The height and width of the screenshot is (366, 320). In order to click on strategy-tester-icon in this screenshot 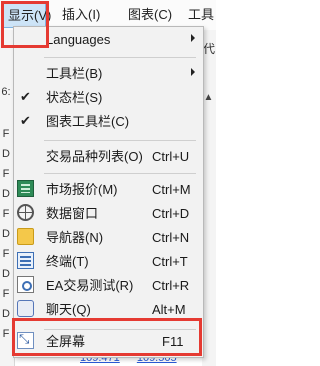, I will do `click(25, 284)`.